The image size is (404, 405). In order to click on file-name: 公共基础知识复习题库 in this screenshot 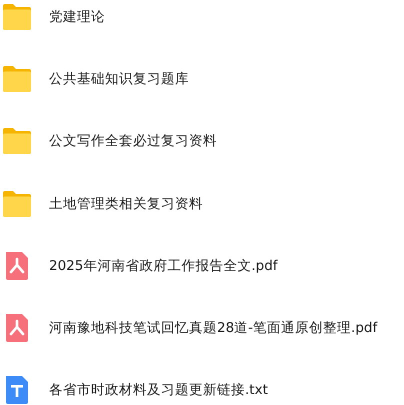, I will do `click(119, 79)`.